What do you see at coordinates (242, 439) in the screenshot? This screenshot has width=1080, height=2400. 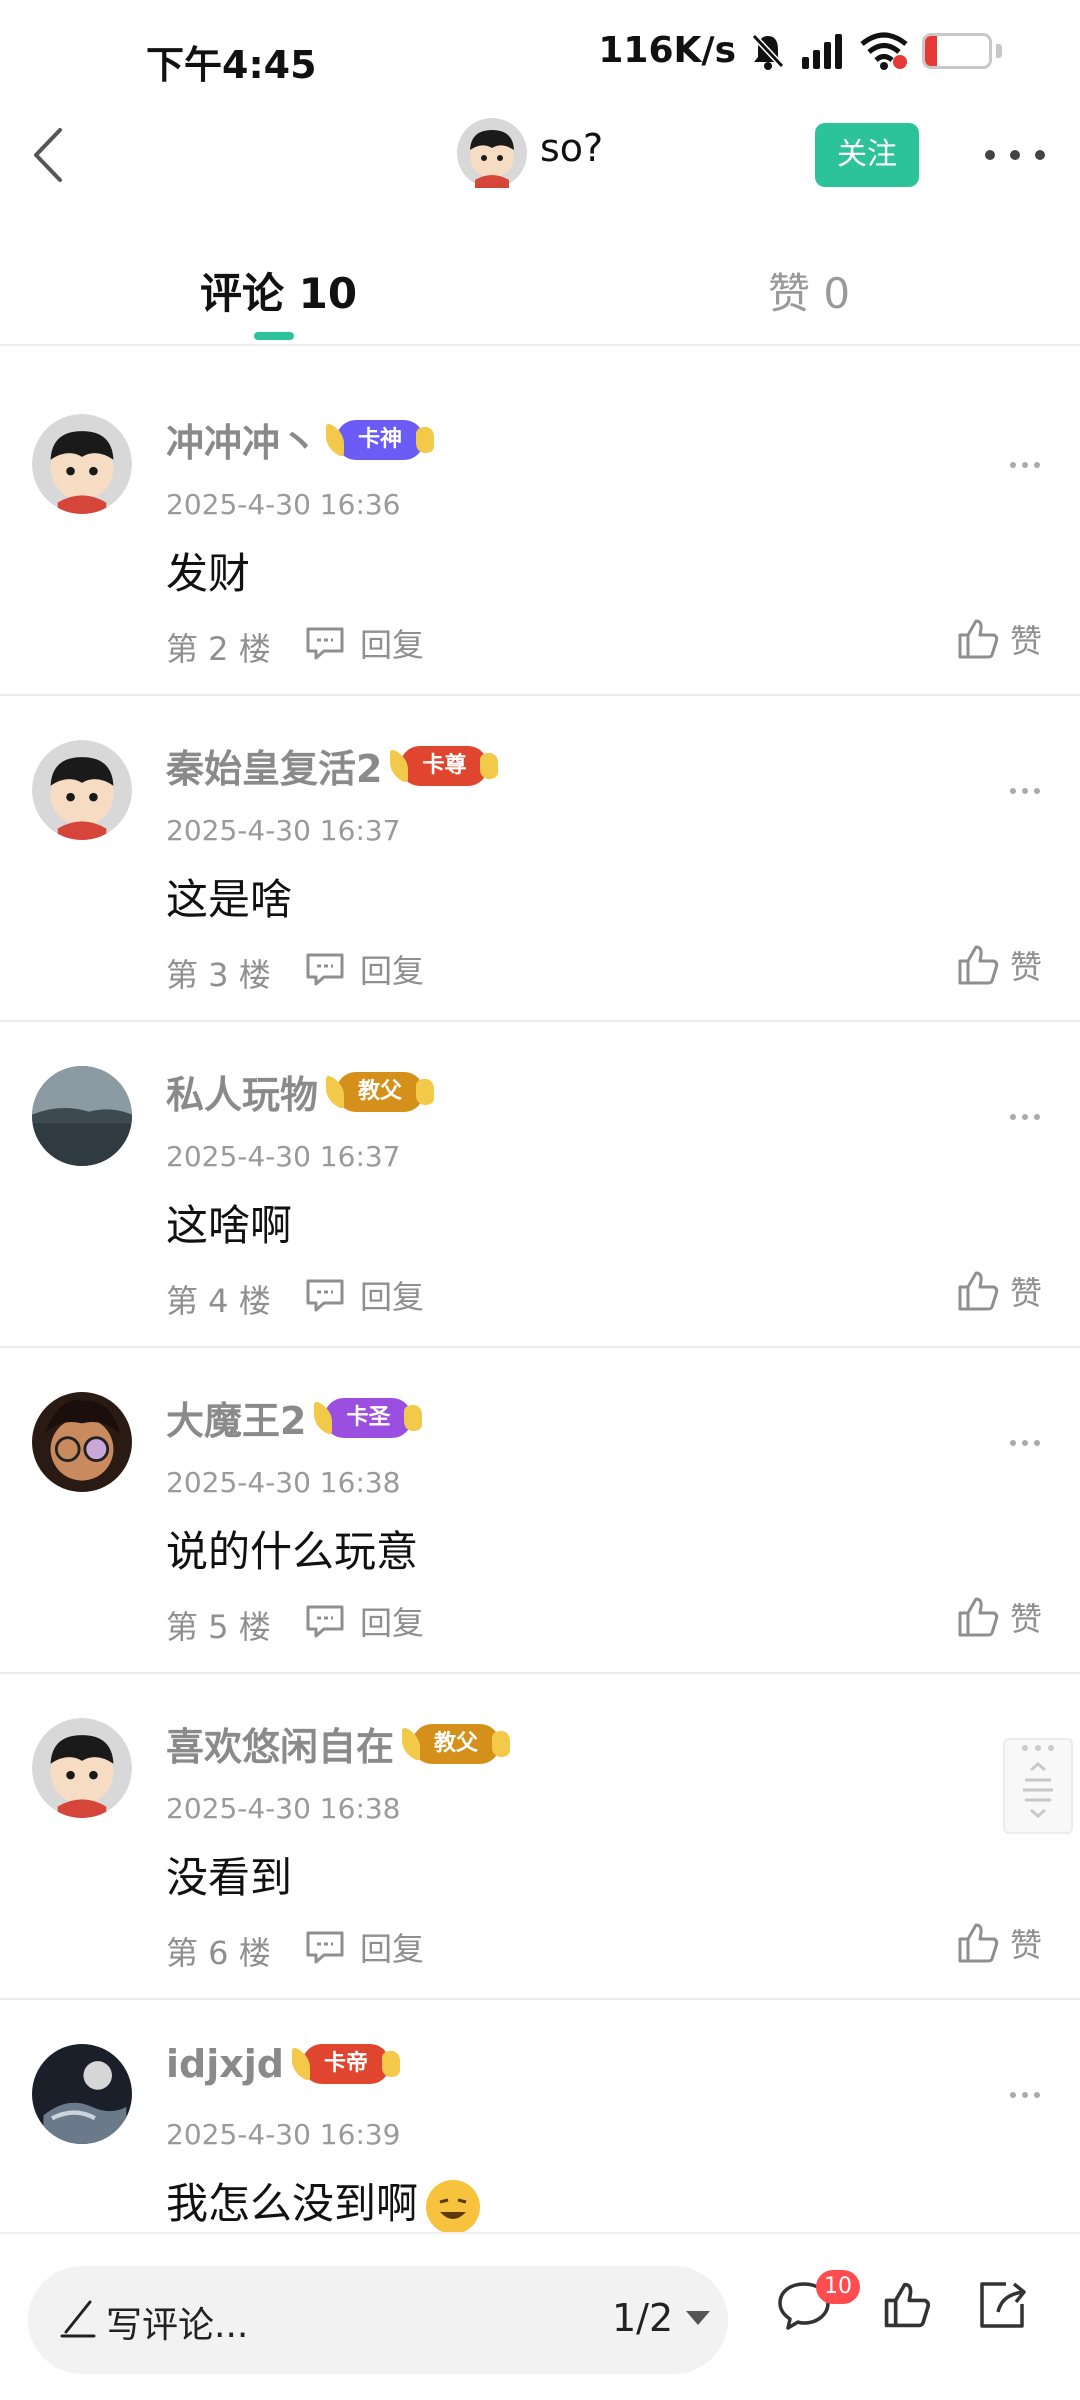 I see `comment-username: 冲冲冲丶` at bounding box center [242, 439].